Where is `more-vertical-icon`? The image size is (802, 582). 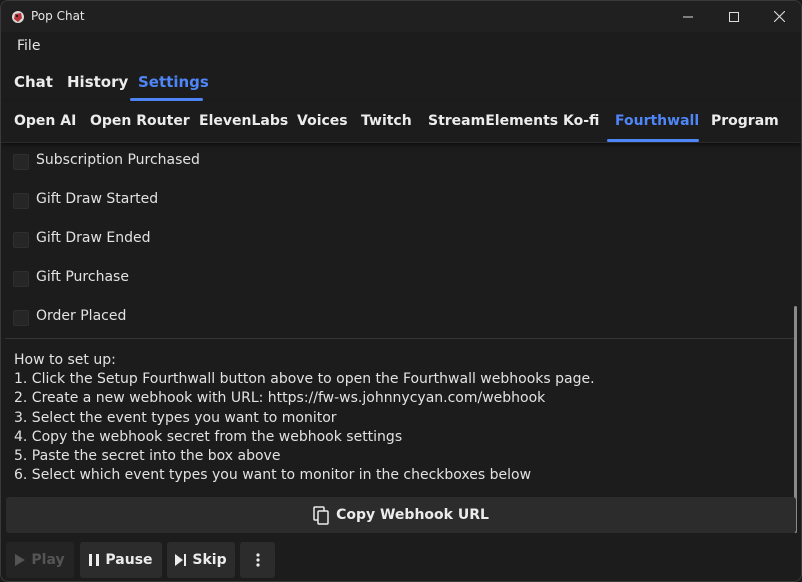
more-vertical-icon is located at coordinates (257, 560).